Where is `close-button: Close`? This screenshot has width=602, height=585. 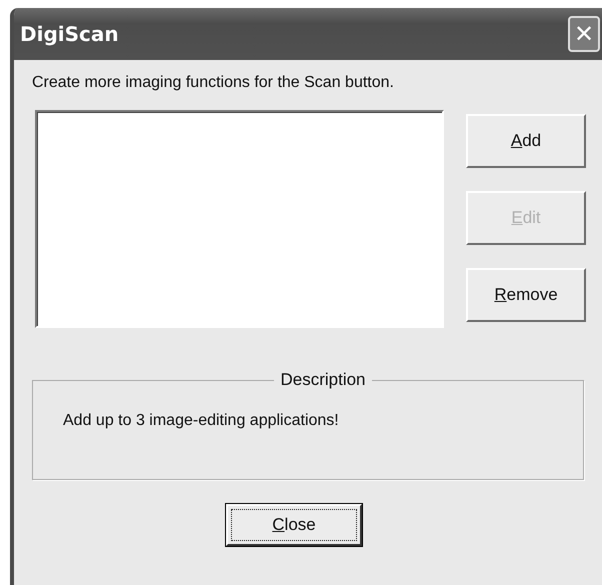 close-button: Close is located at coordinates (294, 525).